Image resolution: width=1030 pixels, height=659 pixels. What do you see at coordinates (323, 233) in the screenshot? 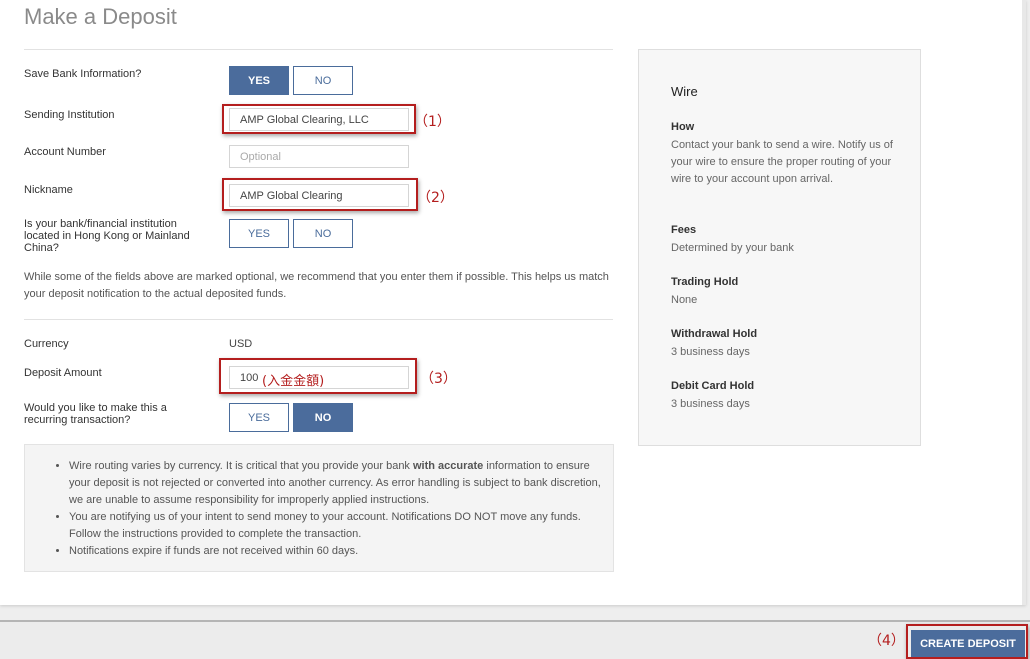
I see `hk-china-no-button: NO` at bounding box center [323, 233].